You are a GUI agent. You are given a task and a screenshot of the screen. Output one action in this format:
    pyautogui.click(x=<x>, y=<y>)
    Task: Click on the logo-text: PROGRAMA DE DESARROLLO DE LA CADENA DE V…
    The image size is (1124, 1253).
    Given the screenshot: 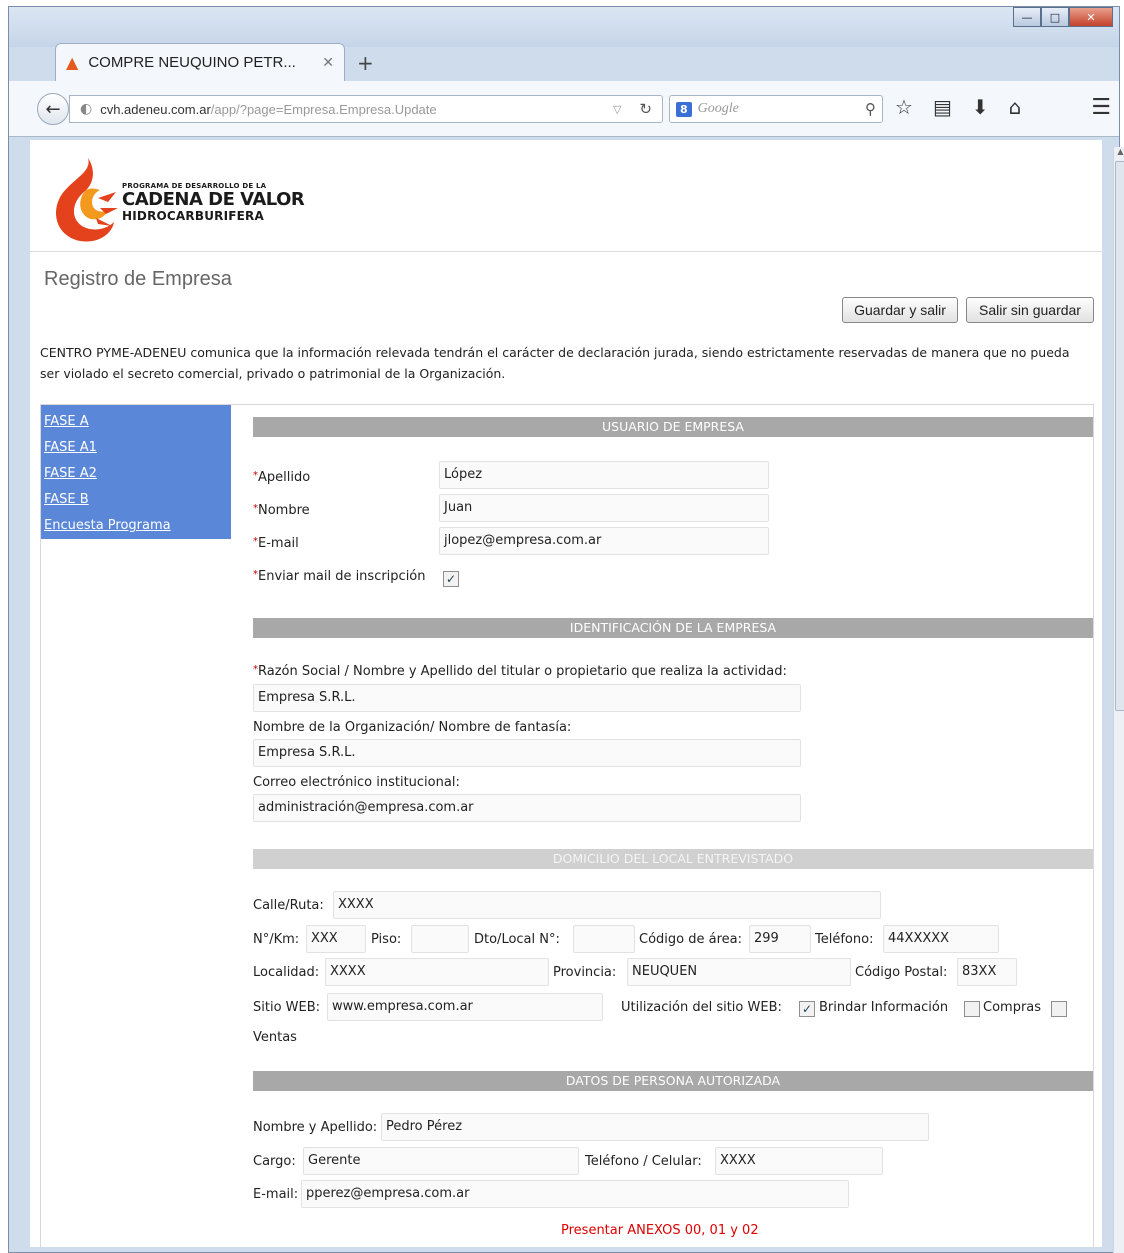 What is the action you would take?
    pyautogui.click(x=213, y=202)
    